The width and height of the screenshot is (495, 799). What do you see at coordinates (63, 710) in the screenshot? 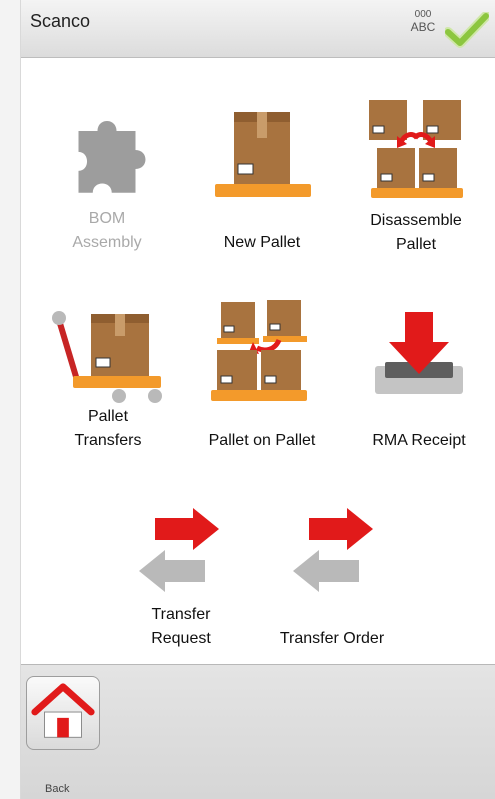
I see `home-icon` at bounding box center [63, 710].